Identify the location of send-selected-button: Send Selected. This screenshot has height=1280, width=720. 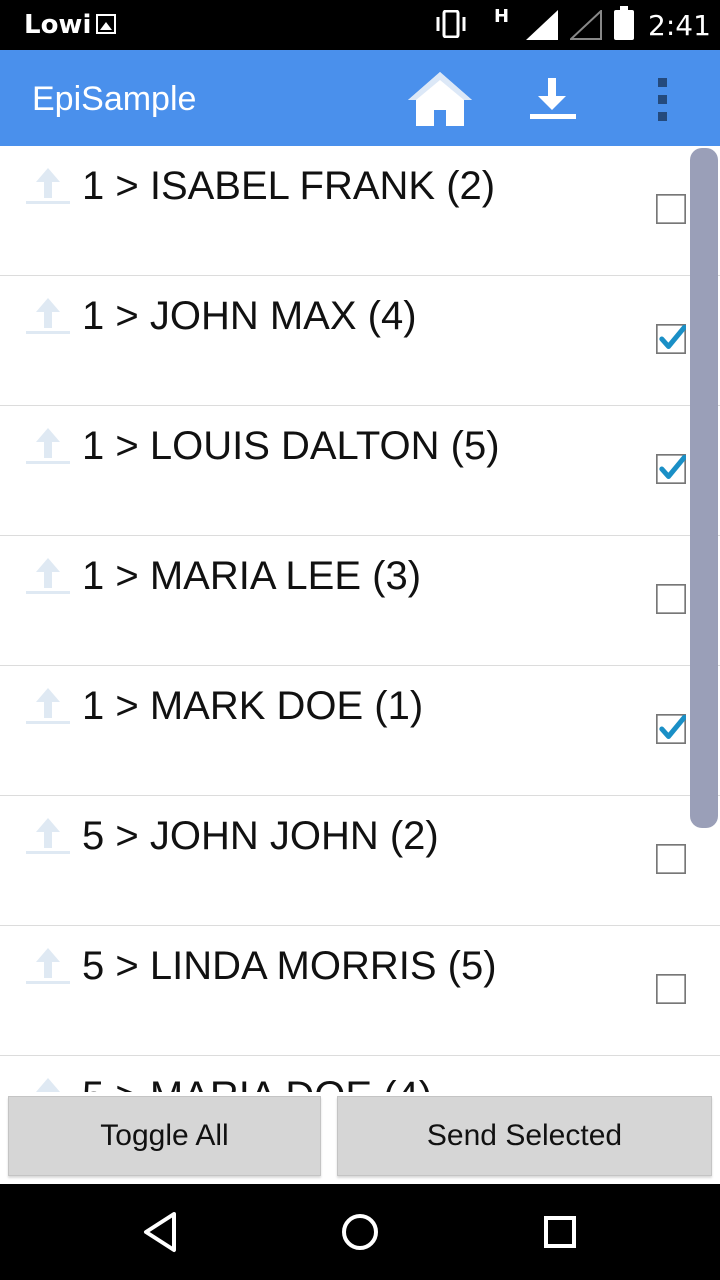
(524, 1136).